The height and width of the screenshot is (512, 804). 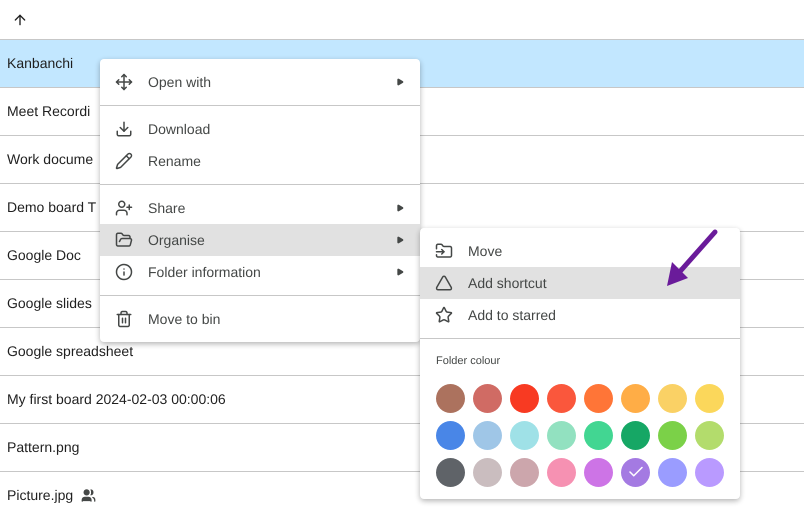 I want to click on file-name: Picture.jpg, so click(x=40, y=495).